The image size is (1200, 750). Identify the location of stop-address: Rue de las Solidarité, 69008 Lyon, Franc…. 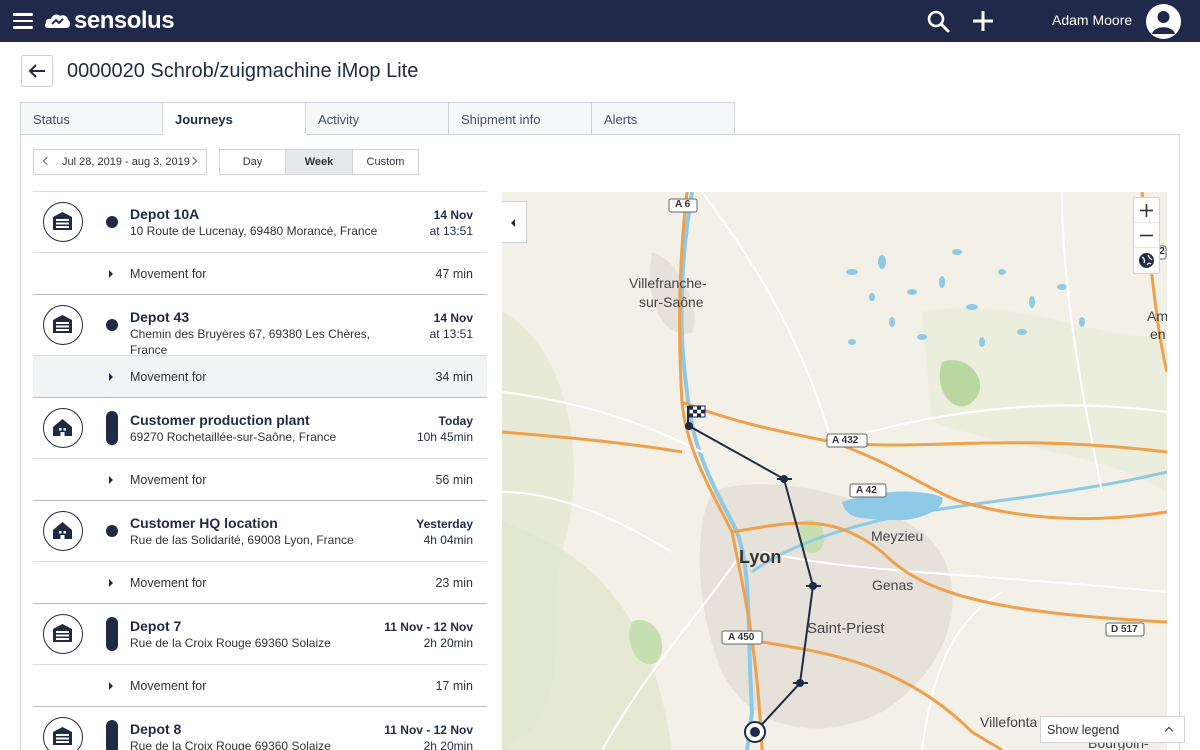
(242, 540).